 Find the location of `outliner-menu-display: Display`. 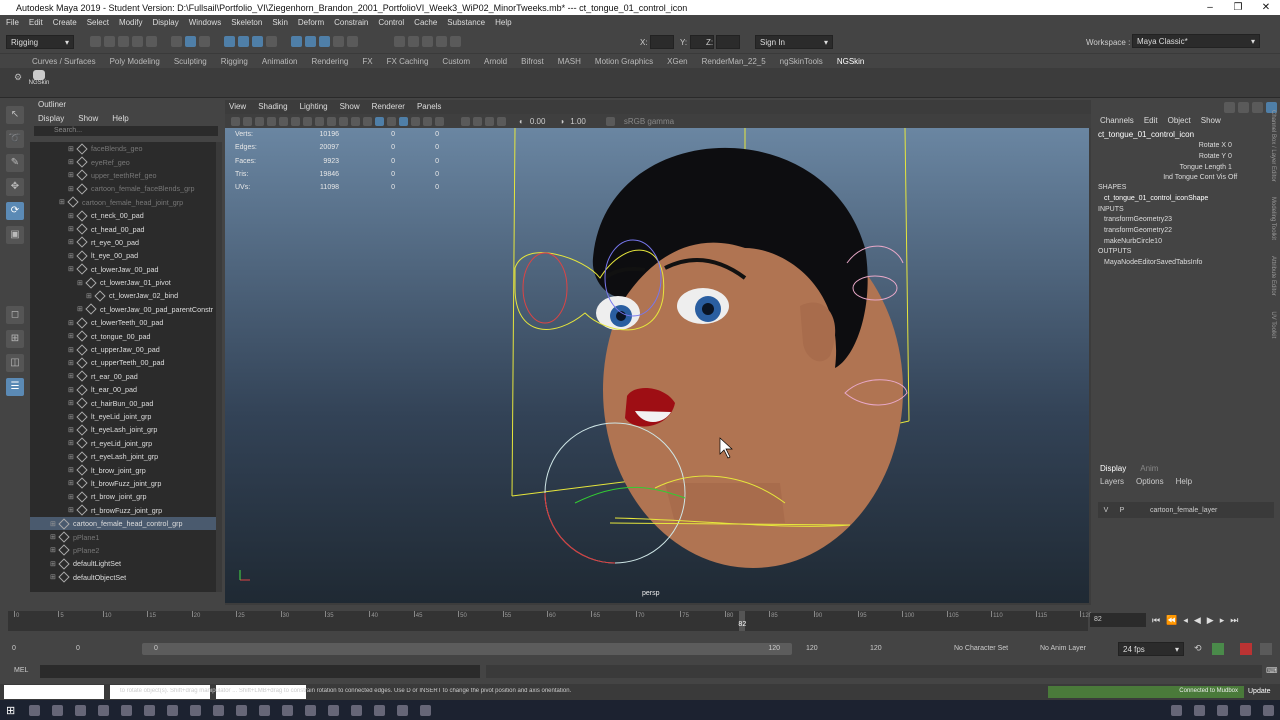

outliner-menu-display: Display is located at coordinates (51, 118).